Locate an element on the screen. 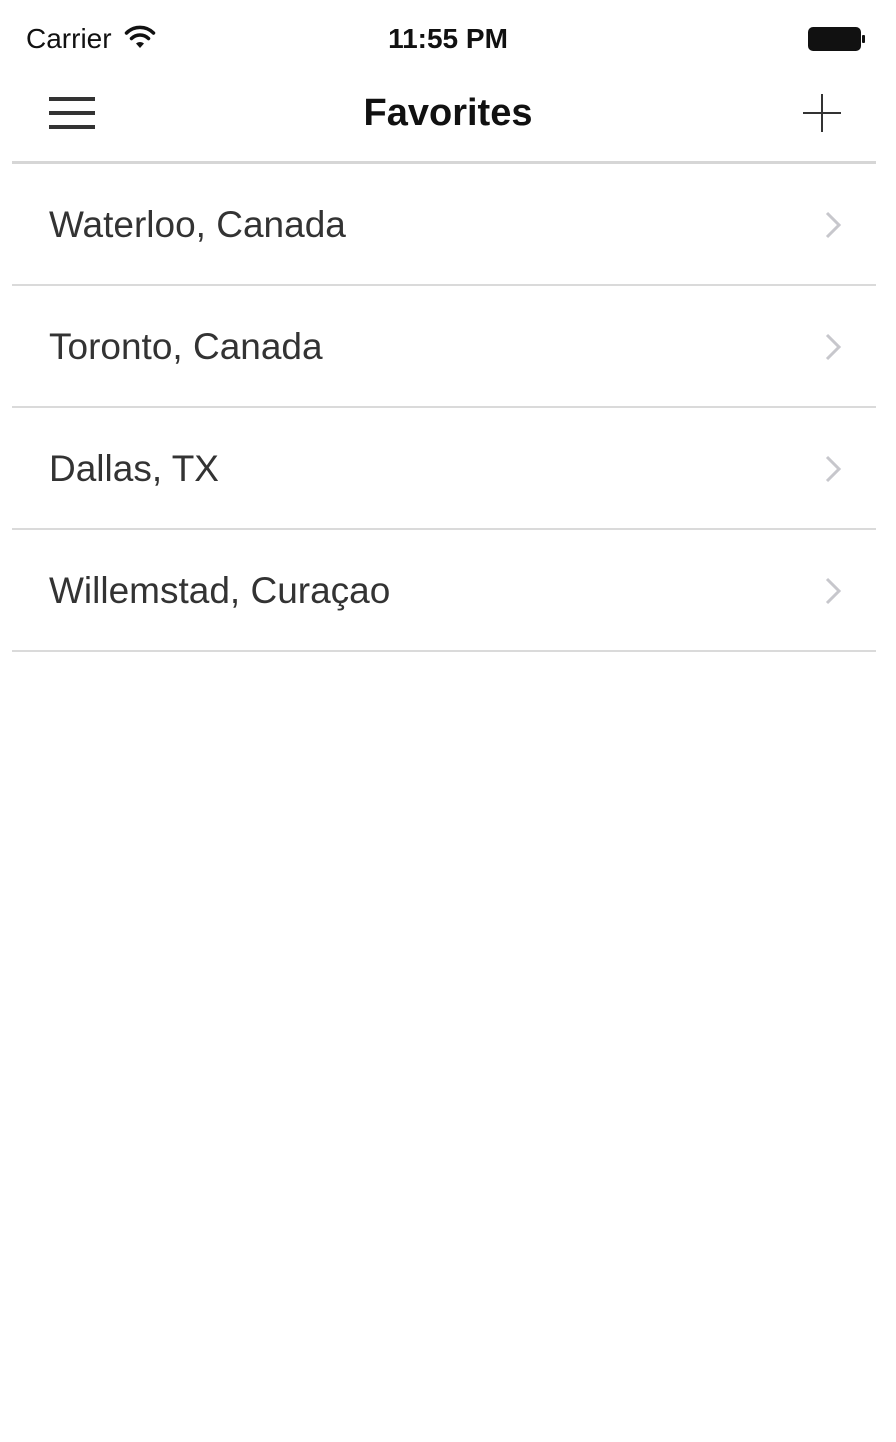 This screenshot has width=896, height=1442. favorite-label: Toronto, Canada is located at coordinates (186, 346).